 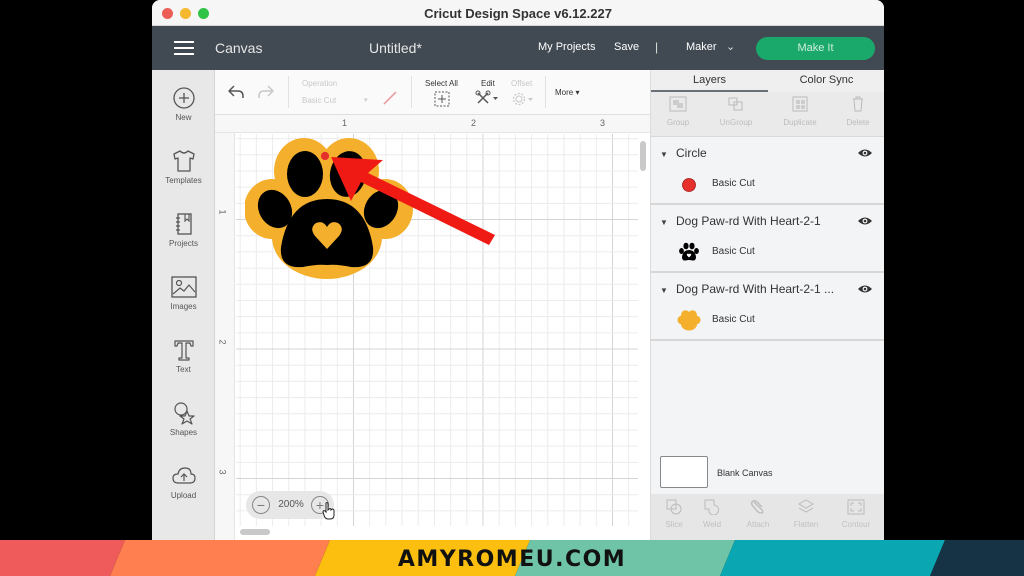 What do you see at coordinates (689, 185) in the screenshot?
I see `layer-thumbnail-circle` at bounding box center [689, 185].